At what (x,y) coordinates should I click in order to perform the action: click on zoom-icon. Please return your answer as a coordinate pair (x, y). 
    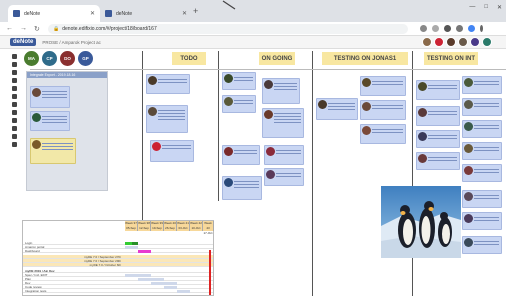
    Looking at the image, I should click on (423, 28).